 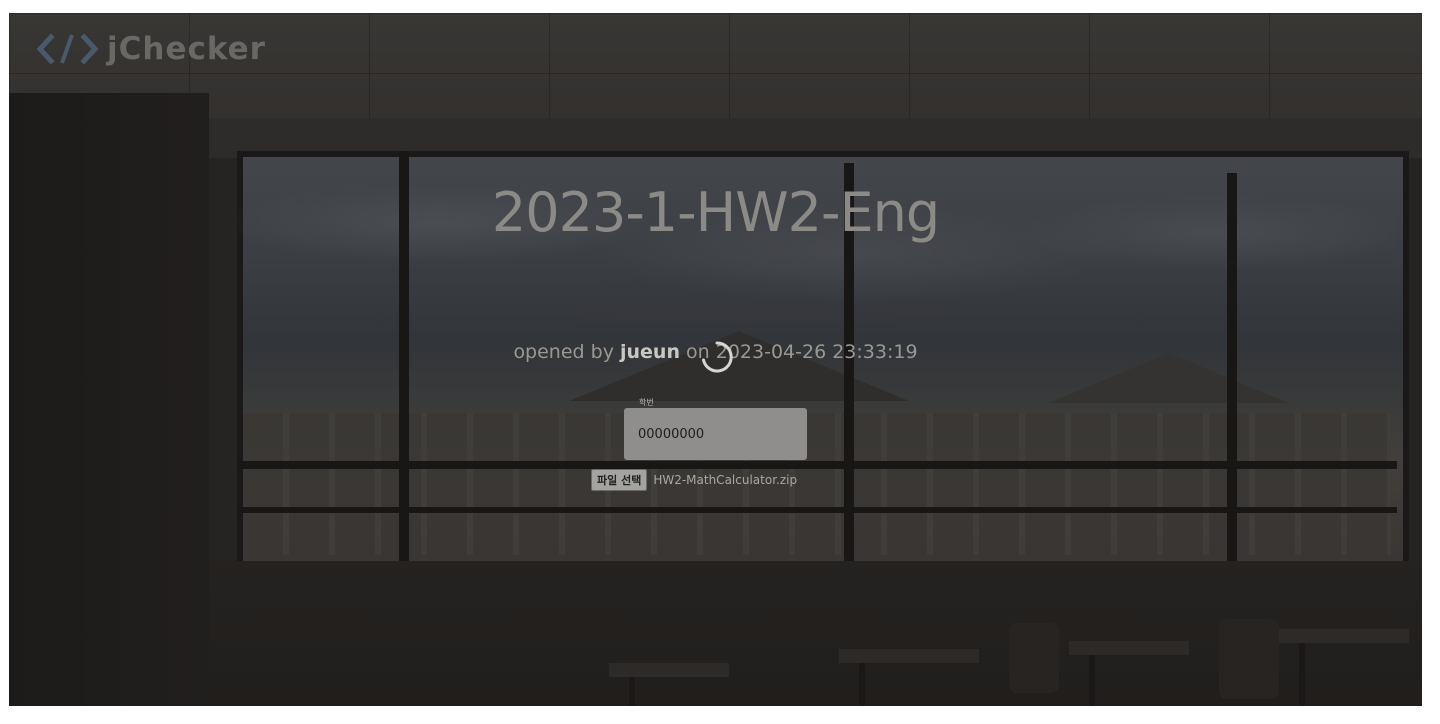 What do you see at coordinates (563, 352) in the screenshot?
I see `opened-prefix: opened by` at bounding box center [563, 352].